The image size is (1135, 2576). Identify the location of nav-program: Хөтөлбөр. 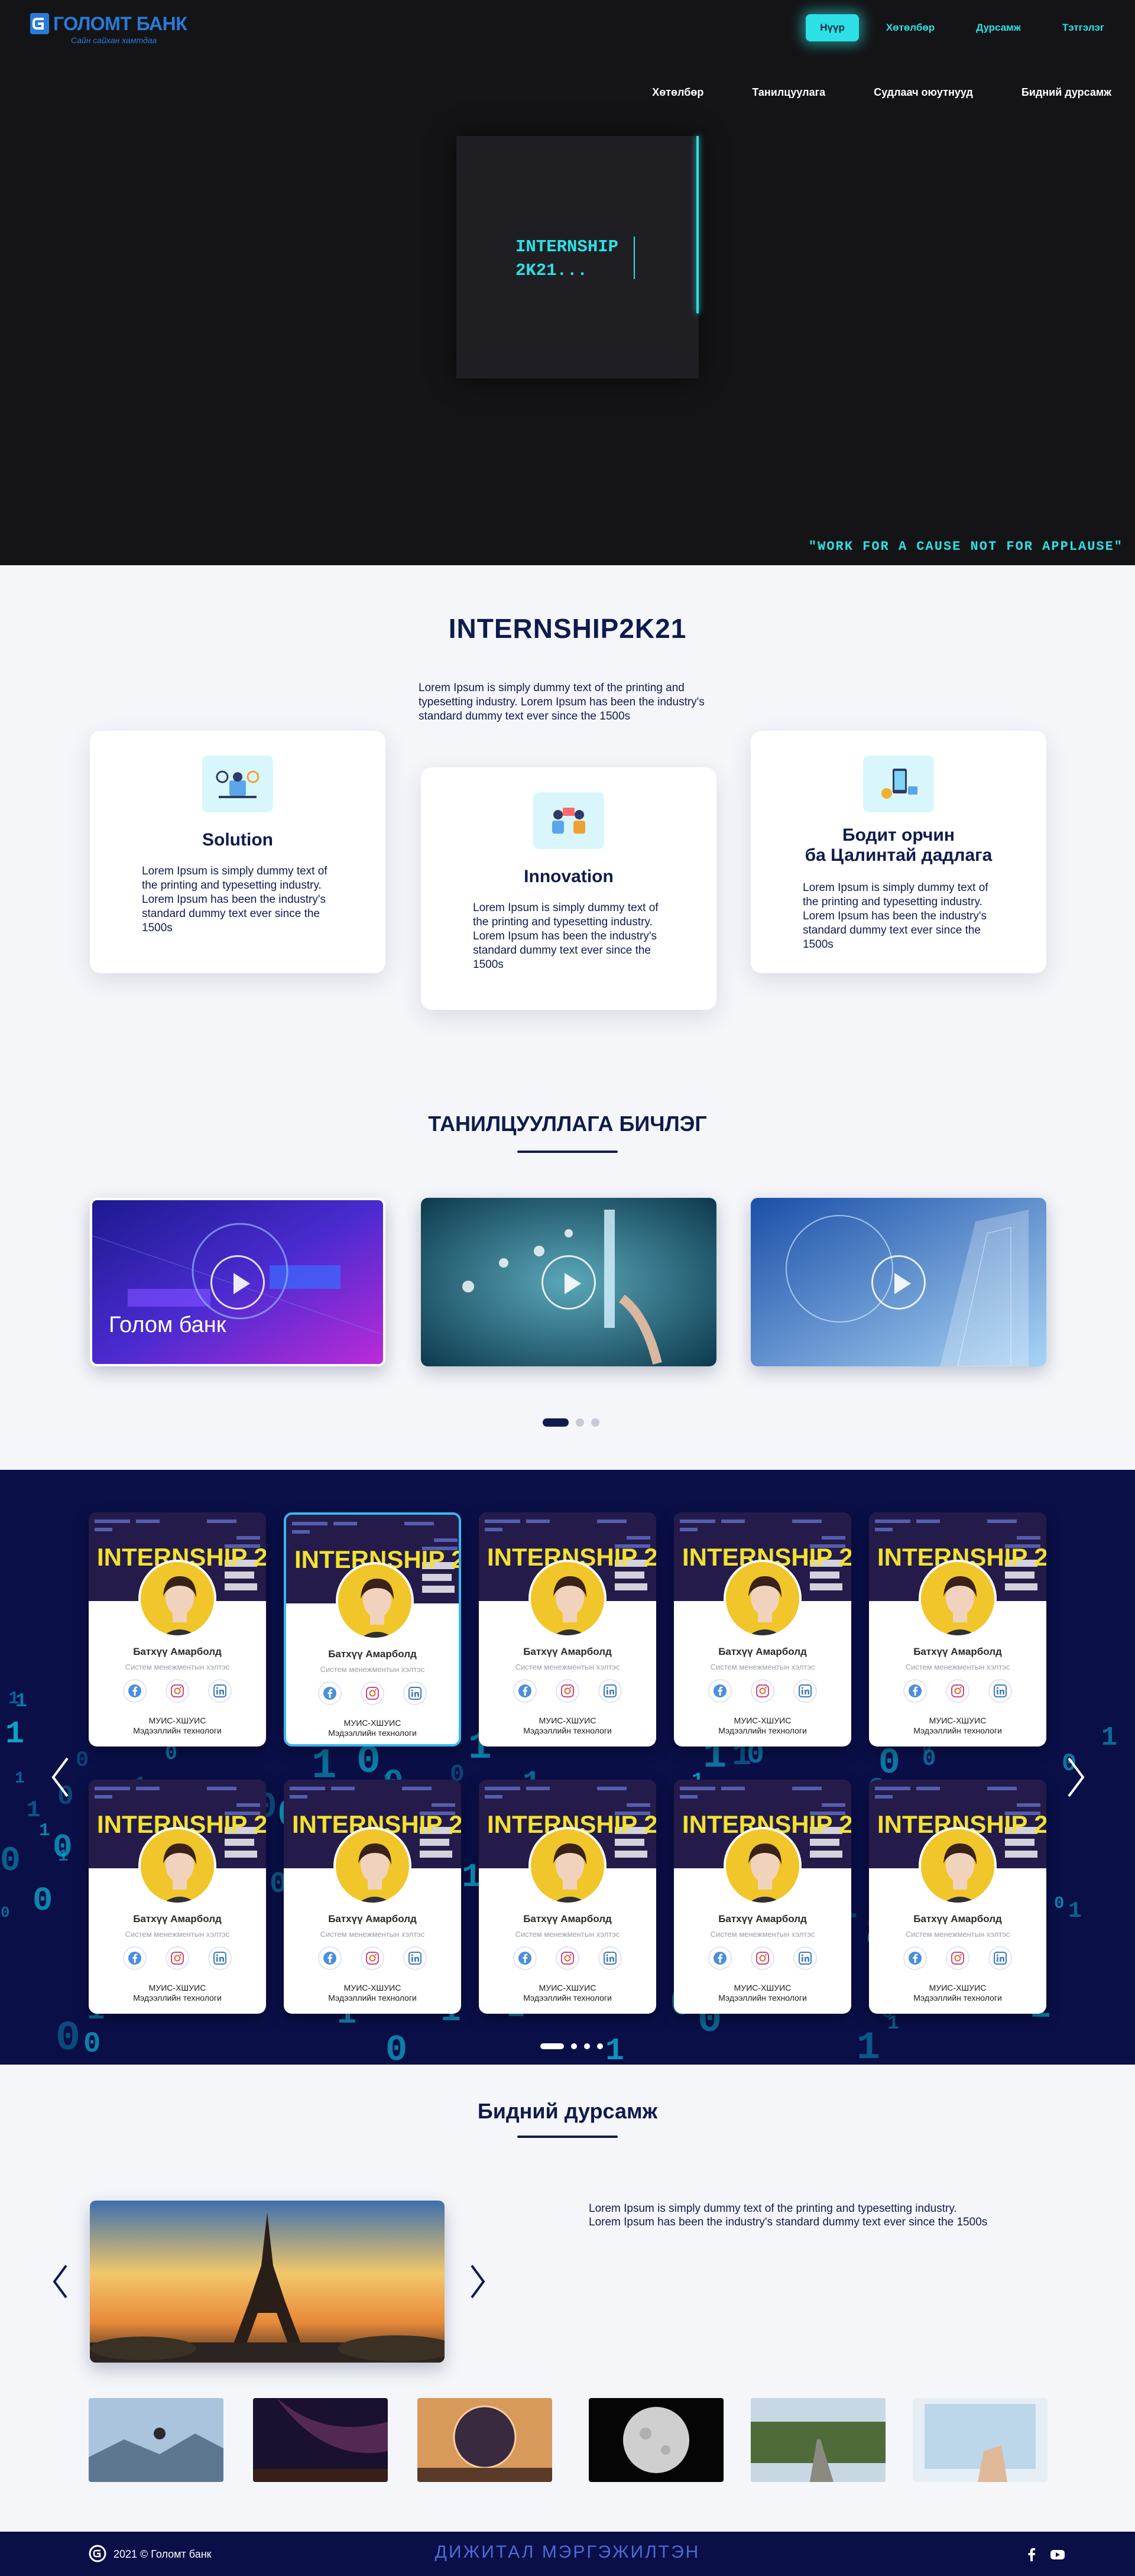
(911, 27).